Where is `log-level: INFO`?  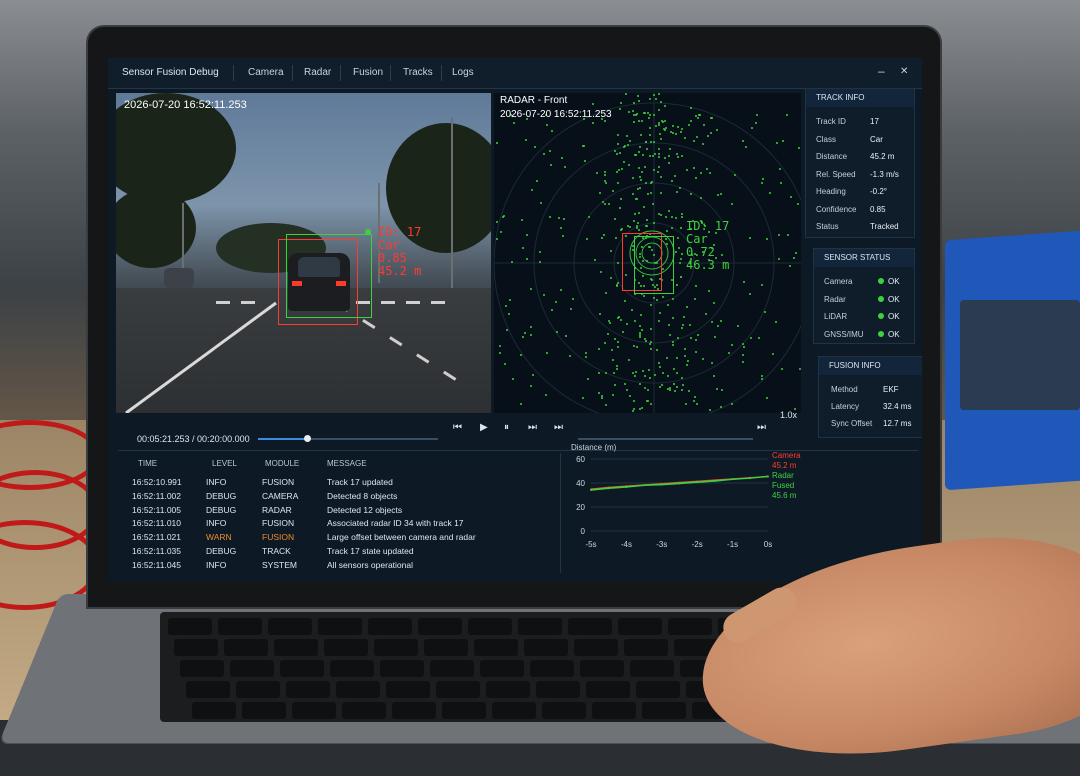 log-level: INFO is located at coordinates (216, 565).